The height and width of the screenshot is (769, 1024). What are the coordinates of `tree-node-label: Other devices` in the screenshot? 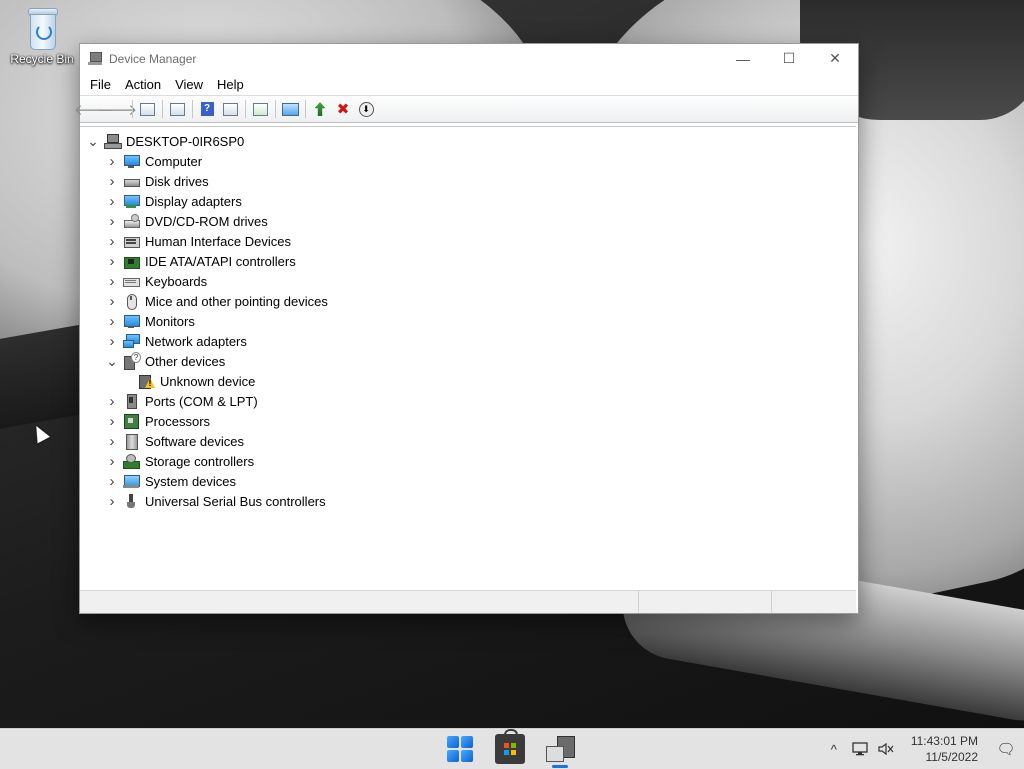 It's located at (185, 361).